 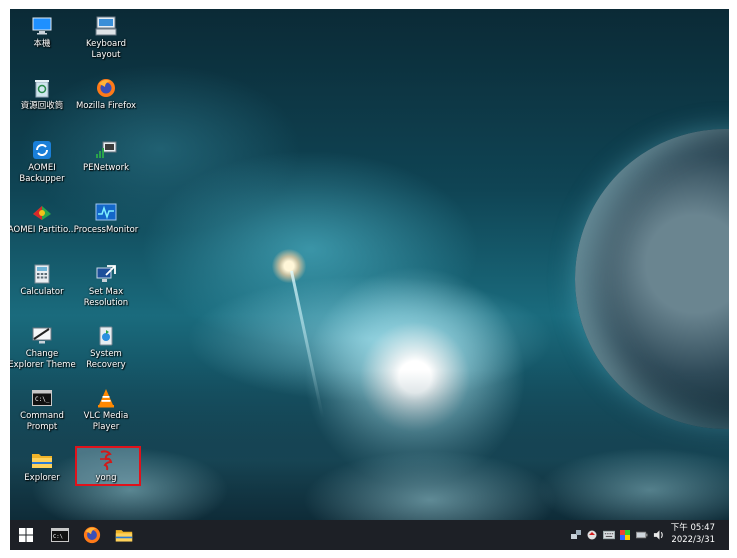 I want to click on taskbar-firefox-button, so click(x=92, y=535).